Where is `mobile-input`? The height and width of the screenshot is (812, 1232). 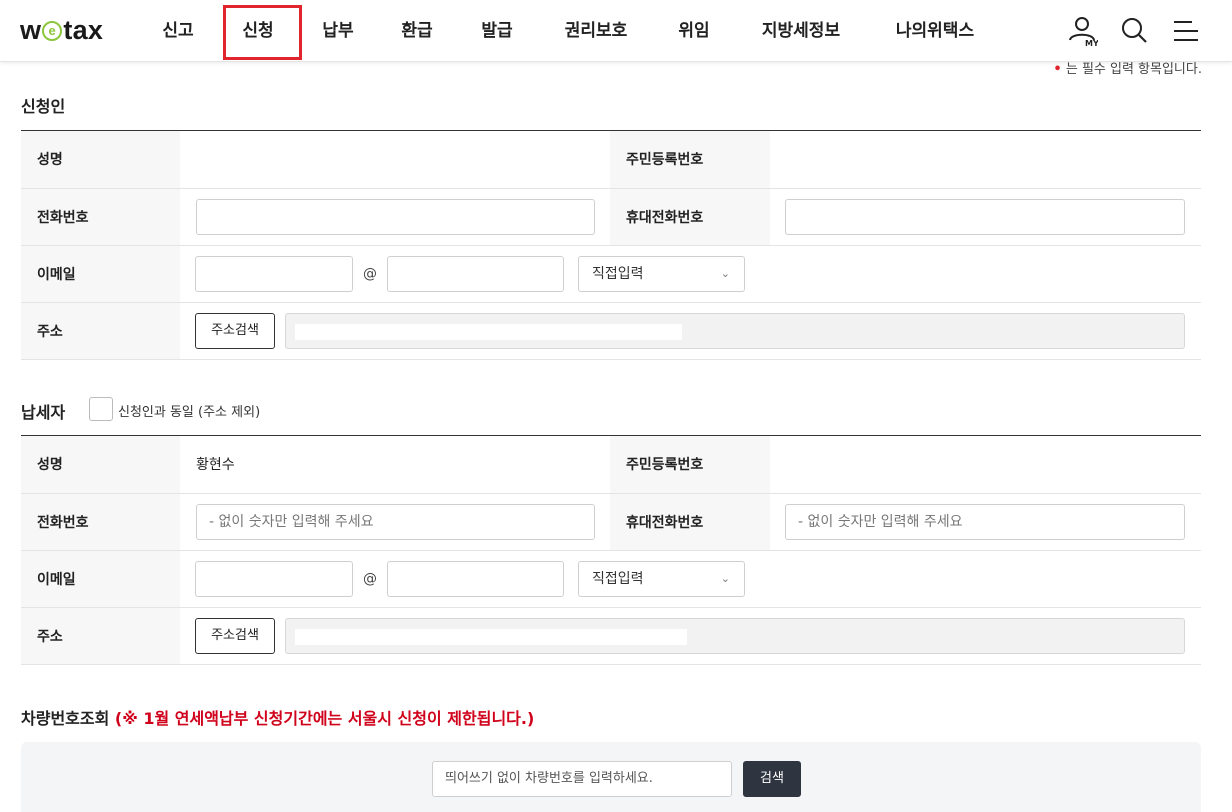
mobile-input is located at coordinates (985, 216).